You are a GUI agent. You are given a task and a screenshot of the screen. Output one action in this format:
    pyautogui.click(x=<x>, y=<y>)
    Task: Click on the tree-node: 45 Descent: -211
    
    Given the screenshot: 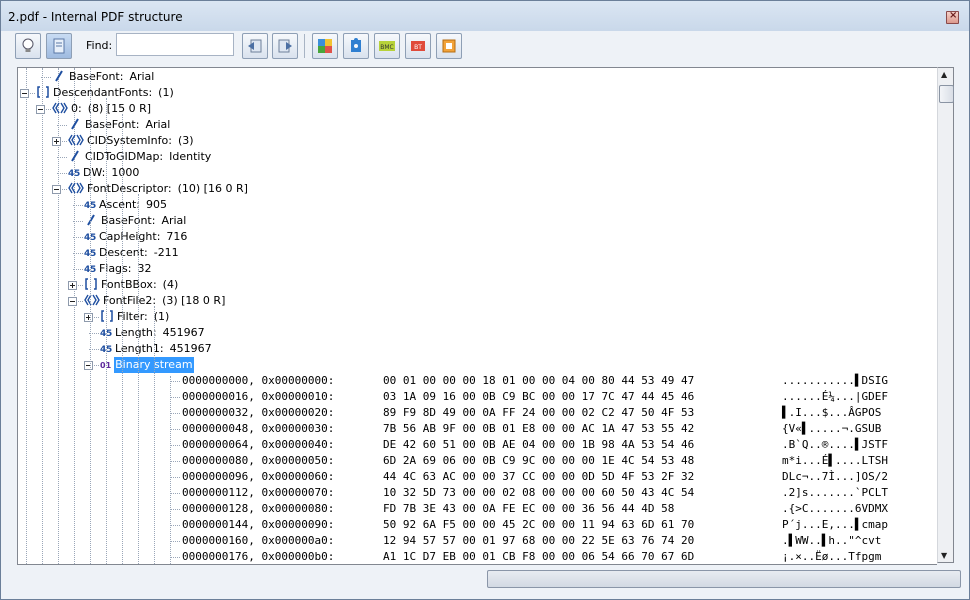 What is the action you would take?
    pyautogui.click(x=131, y=253)
    